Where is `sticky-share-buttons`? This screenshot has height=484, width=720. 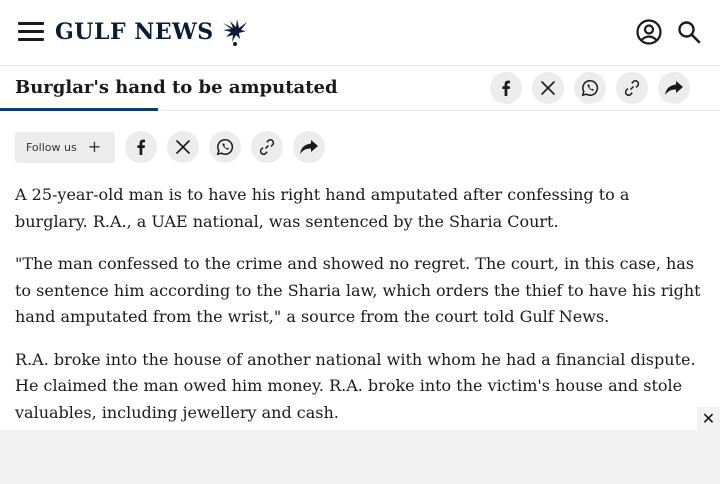 sticky-share-buttons is located at coordinates (590, 88).